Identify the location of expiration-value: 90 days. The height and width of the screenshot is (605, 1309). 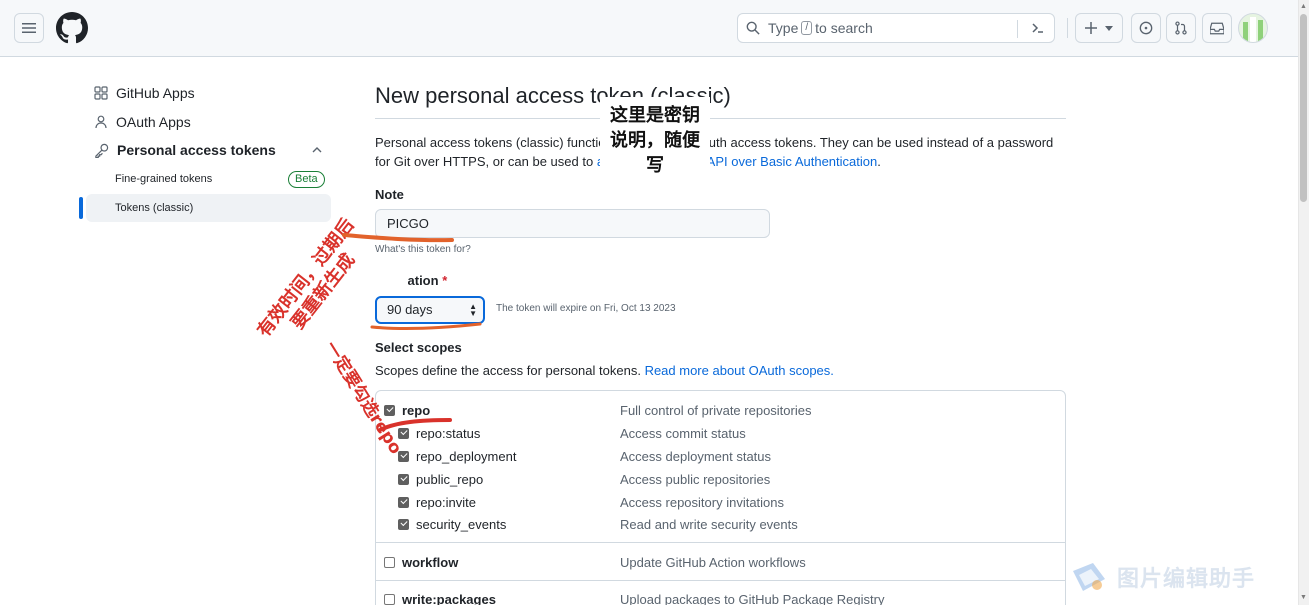
(410, 309).